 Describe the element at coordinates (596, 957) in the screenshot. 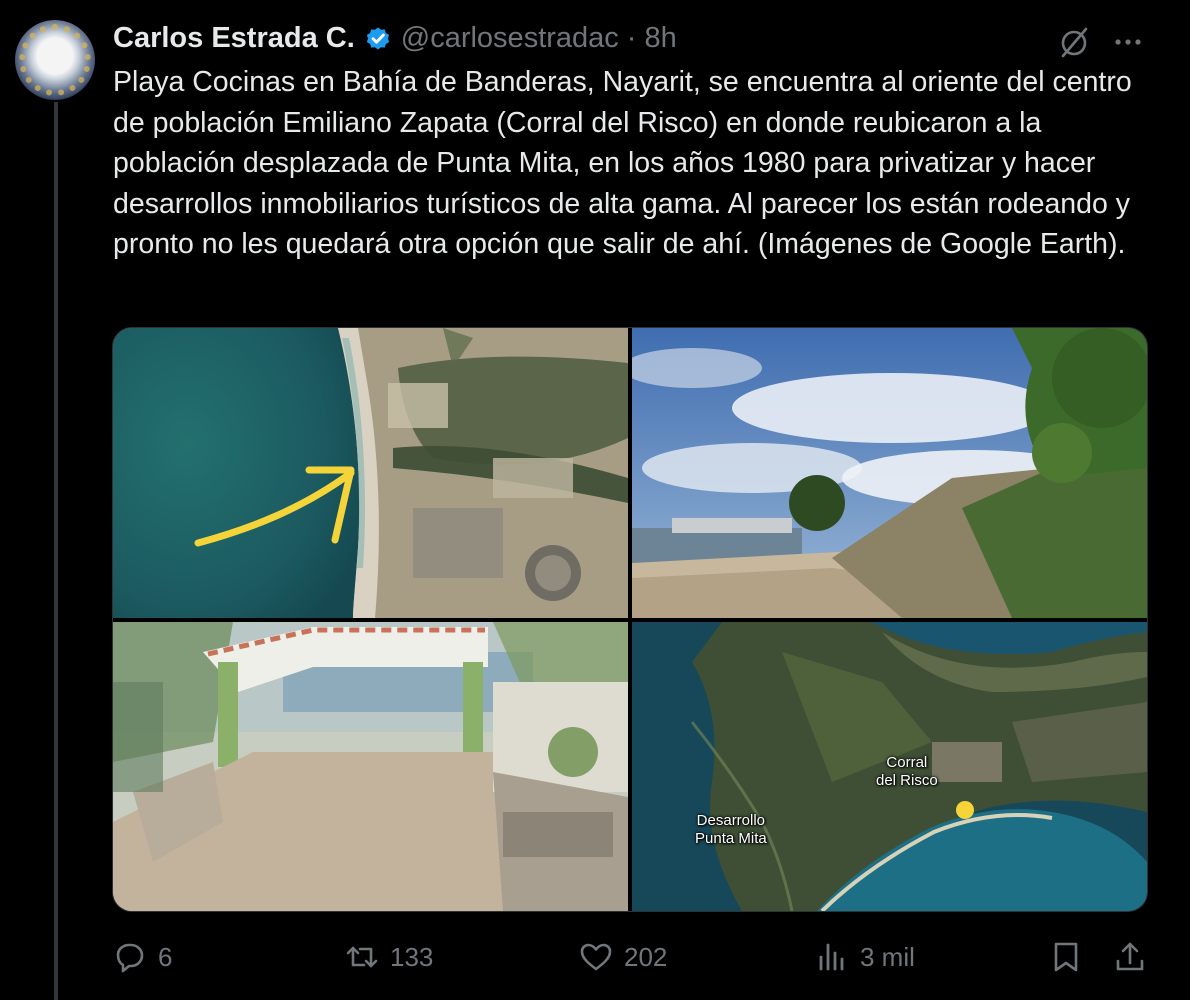

I see `like-icon` at that location.